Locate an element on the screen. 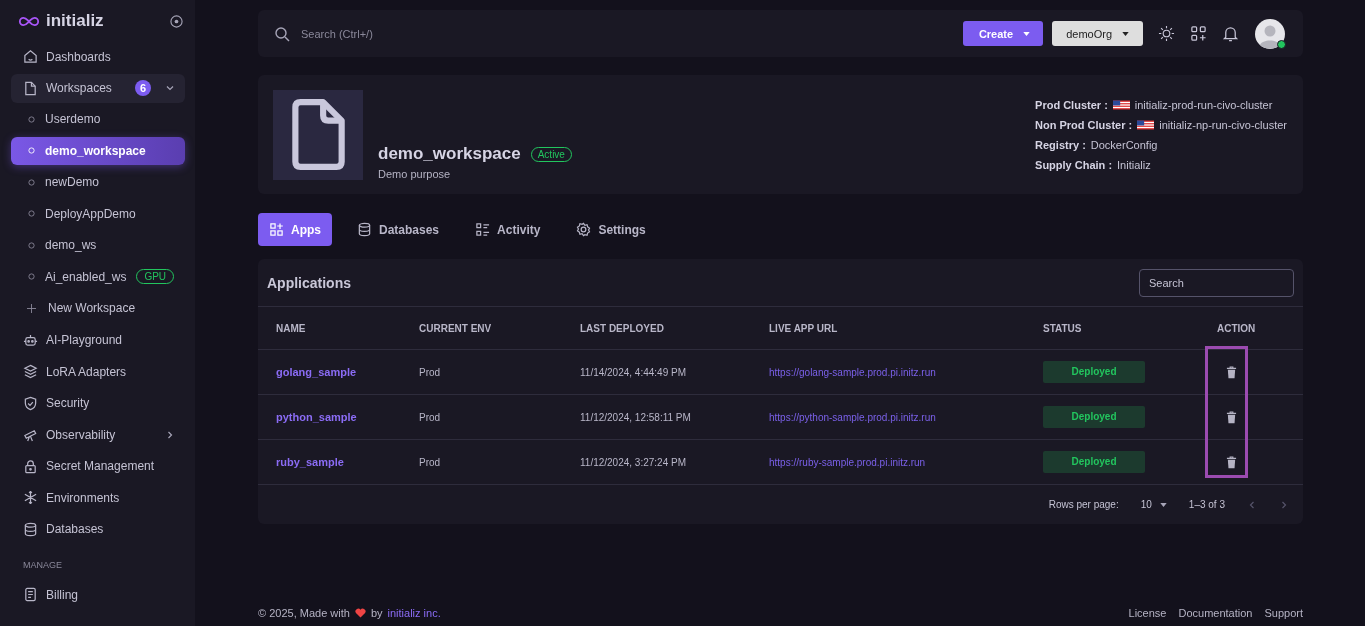 The width and height of the screenshot is (1365, 626). column-header: LAST DEPLOYED is located at coordinates (622, 328).